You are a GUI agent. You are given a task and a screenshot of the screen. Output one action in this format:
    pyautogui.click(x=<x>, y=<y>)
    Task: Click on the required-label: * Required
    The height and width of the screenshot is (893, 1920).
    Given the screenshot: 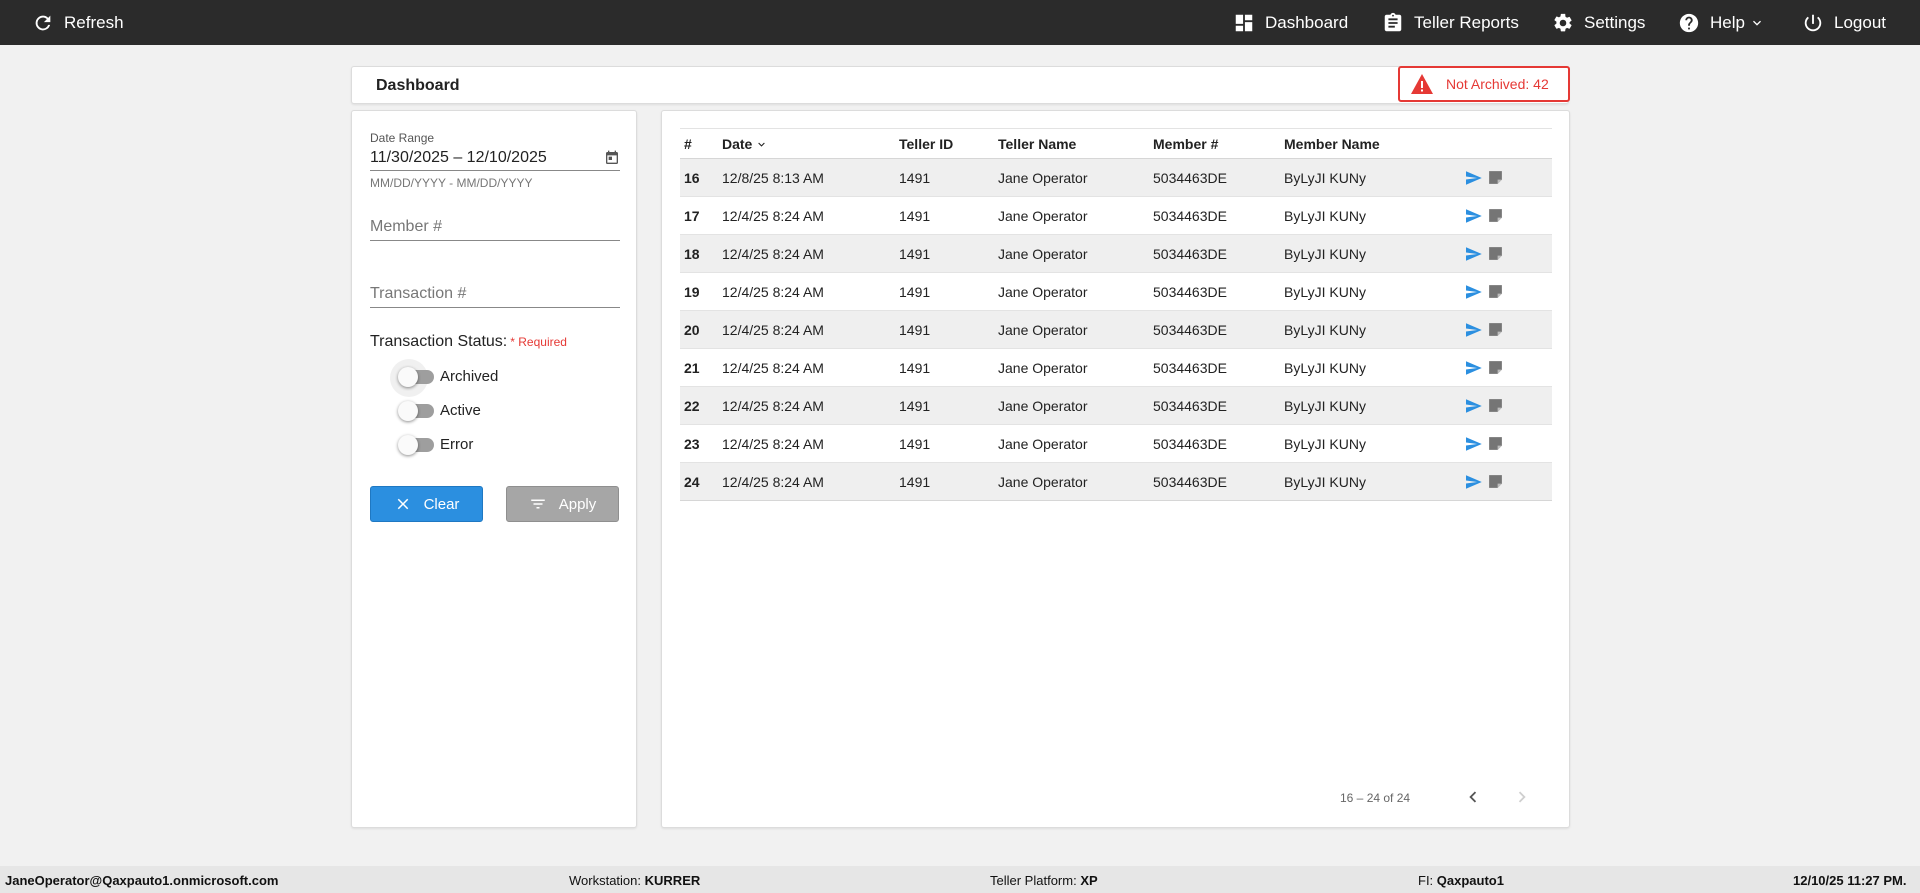 What is the action you would take?
    pyautogui.click(x=538, y=342)
    